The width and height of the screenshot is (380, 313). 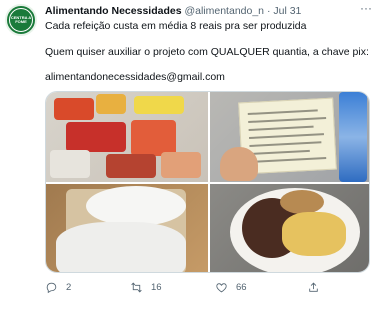 What do you see at coordinates (69, 287) in the screenshot?
I see `reply-count: 2` at bounding box center [69, 287].